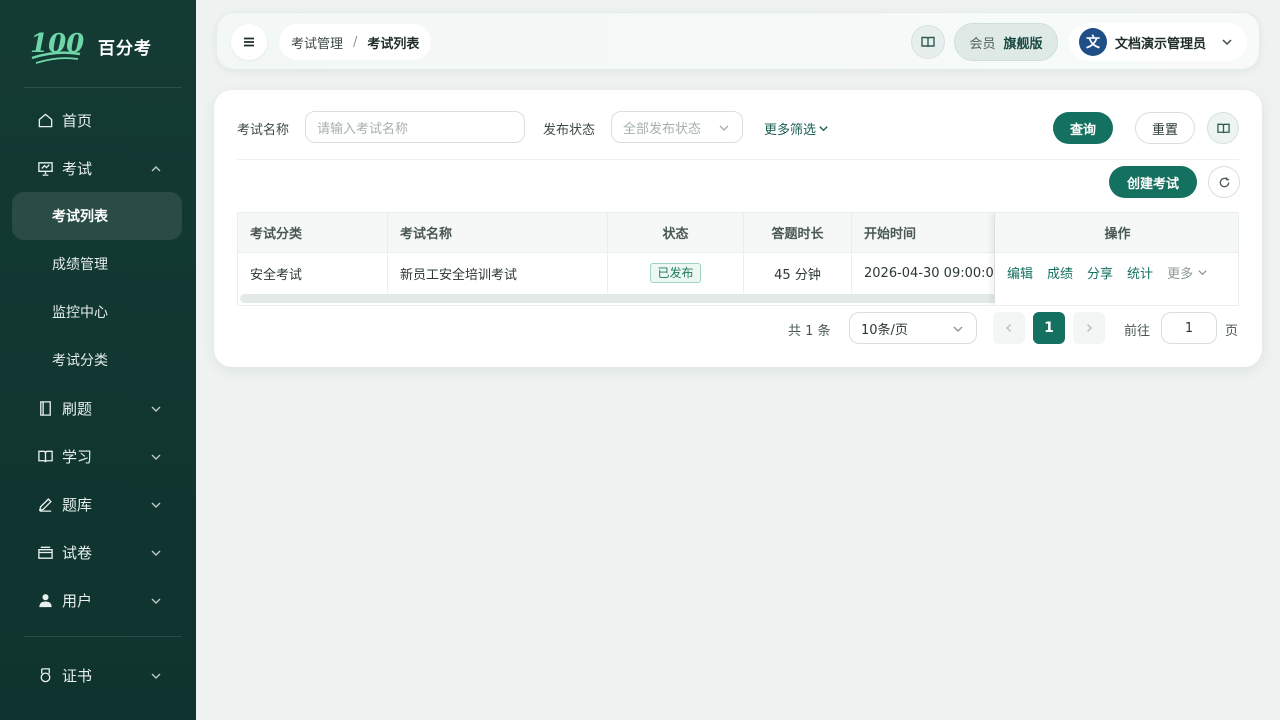 The image size is (1280, 720). What do you see at coordinates (45, 675) in the screenshot?
I see `medal-icon` at bounding box center [45, 675].